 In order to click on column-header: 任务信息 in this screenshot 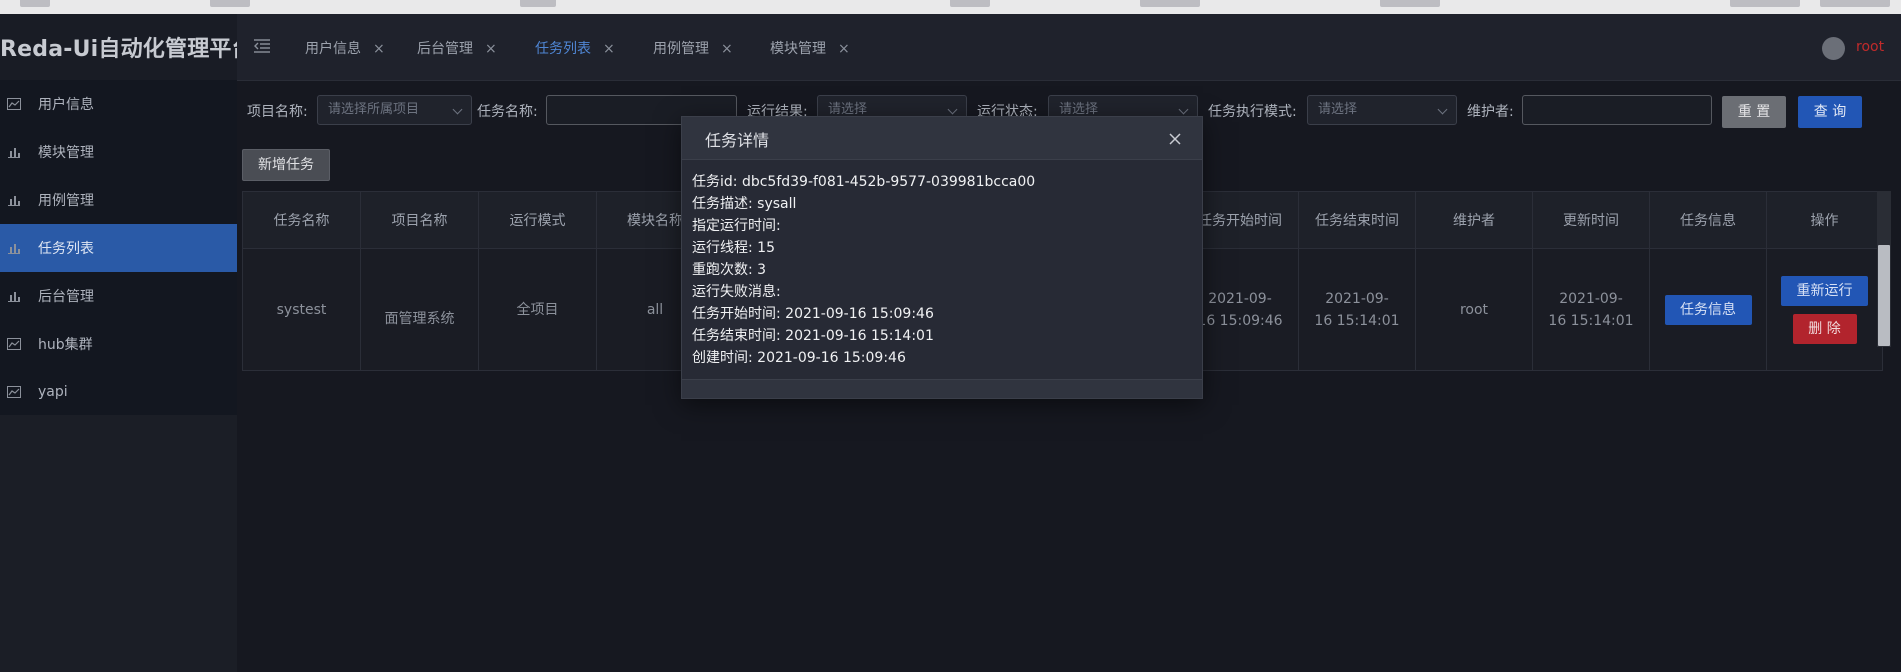, I will do `click(1708, 220)`.